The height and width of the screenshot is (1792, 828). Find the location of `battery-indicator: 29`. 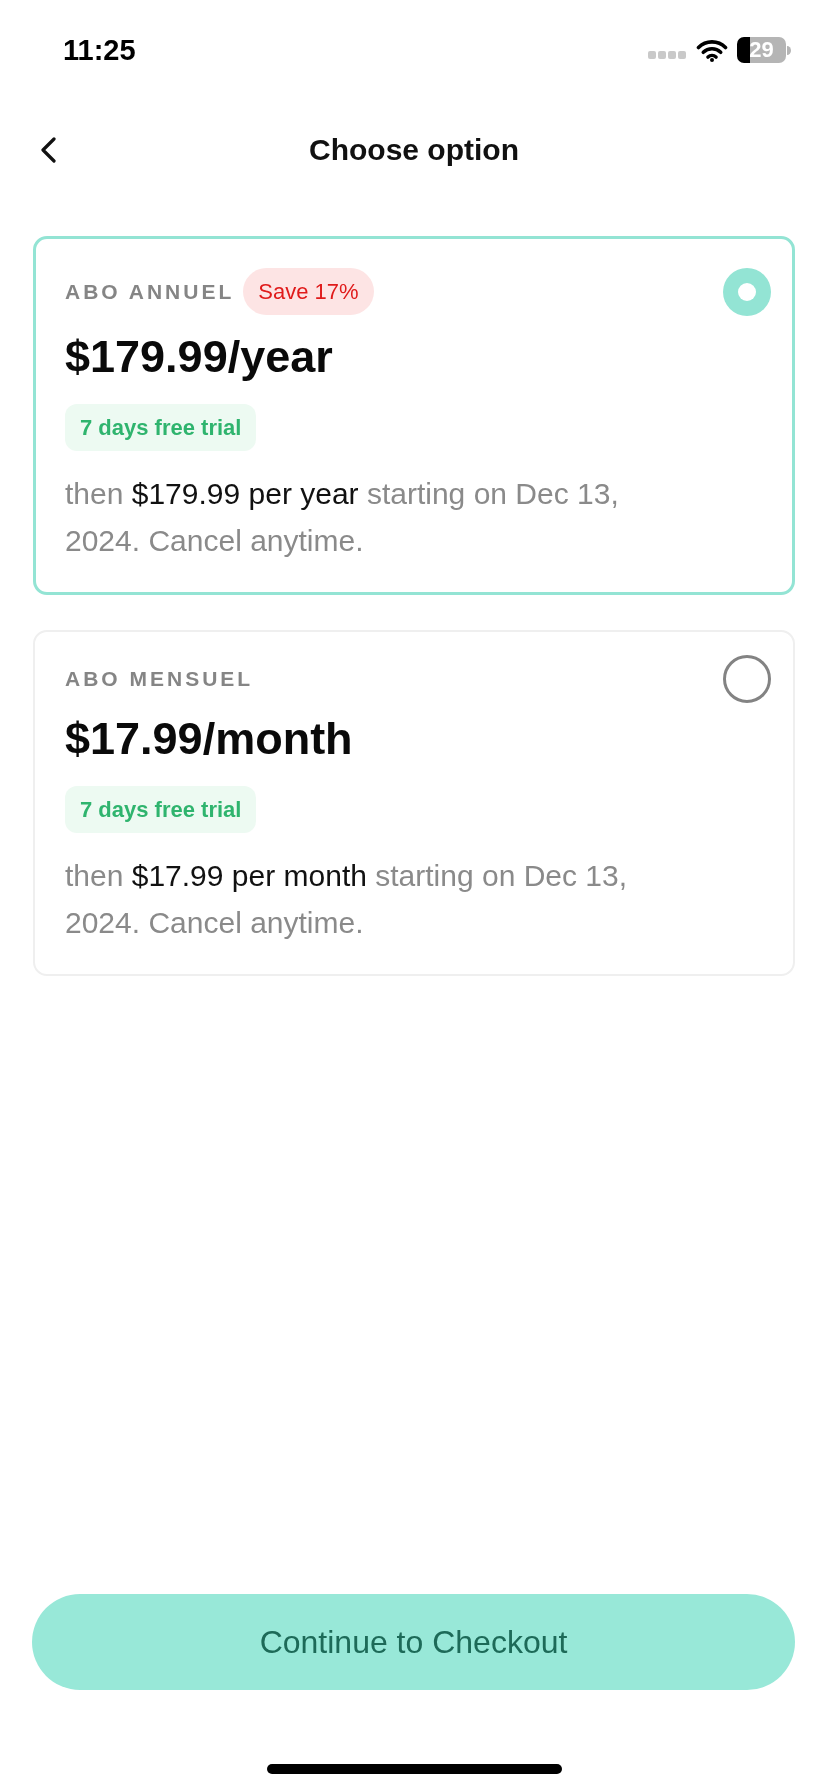

battery-indicator: 29 is located at coordinates (761, 50).